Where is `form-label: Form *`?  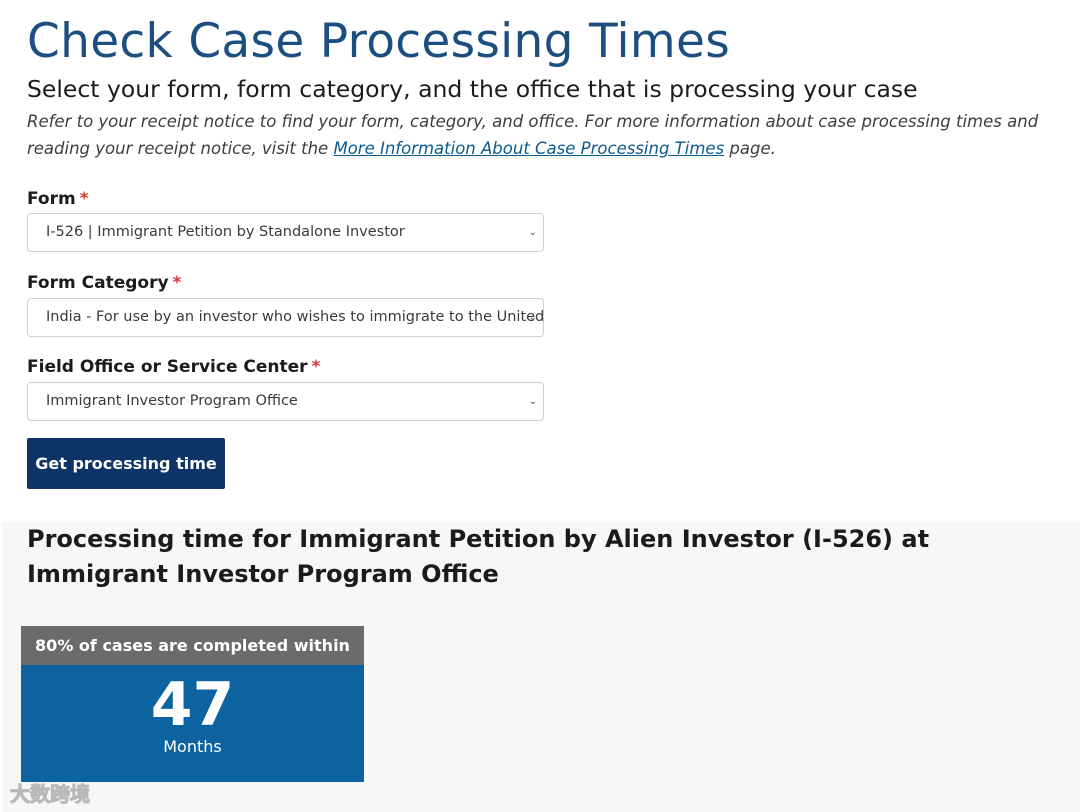 form-label: Form * is located at coordinates (58, 199).